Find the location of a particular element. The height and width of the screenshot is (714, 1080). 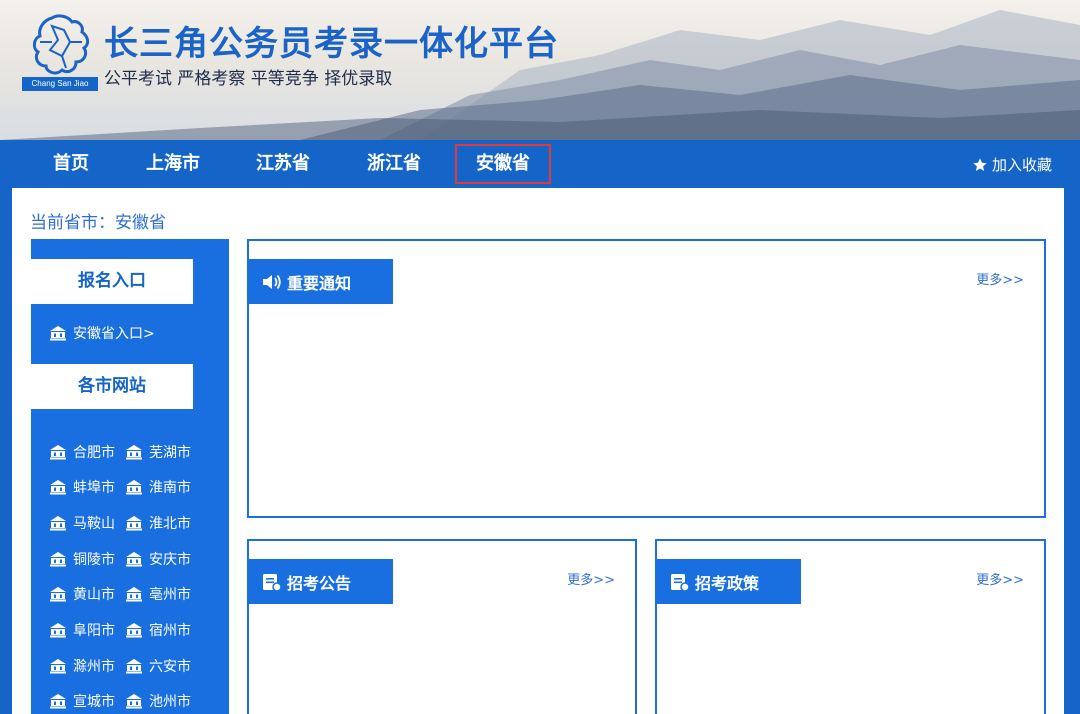

city-link: 阜阳市 is located at coordinates (82, 630).